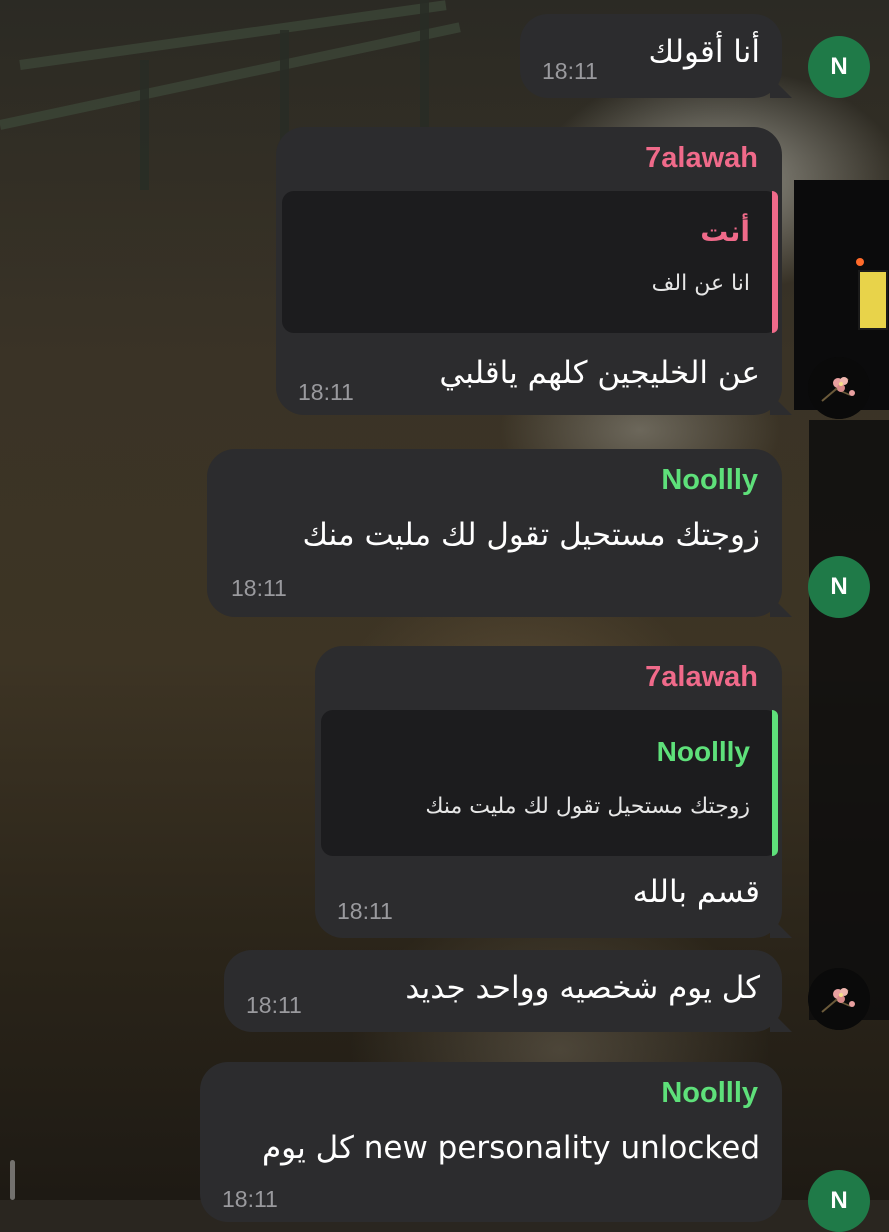 The height and width of the screenshot is (1232, 889). Describe the element at coordinates (599, 373) in the screenshot. I see `message-text: عن الخليجين كلهم ياقلبي` at that location.